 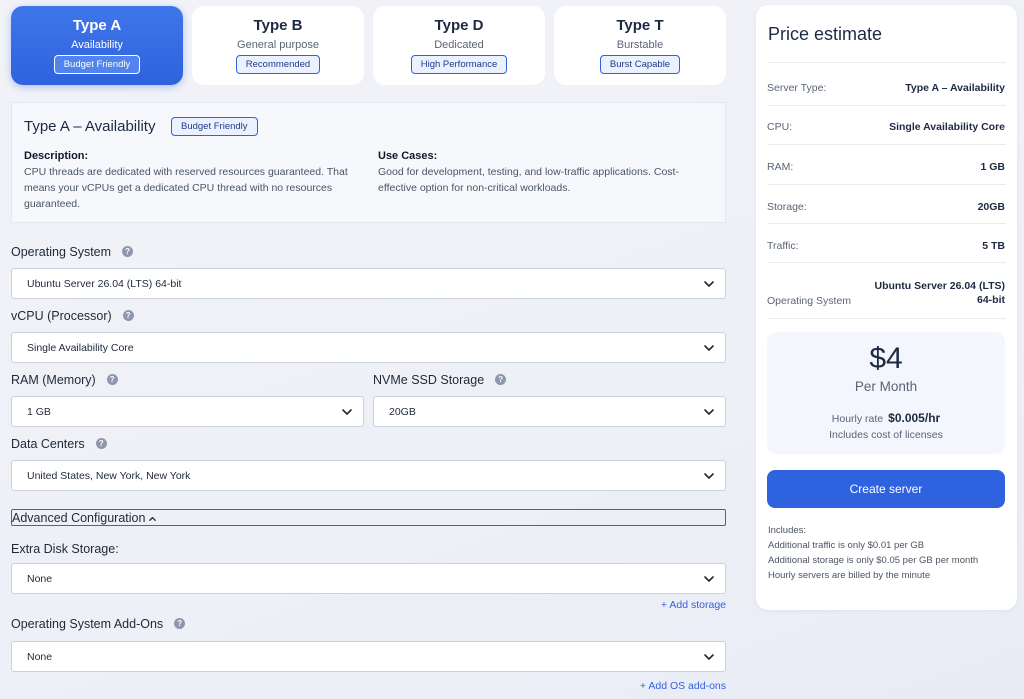 What do you see at coordinates (104, 284) in the screenshot?
I see `os-select-value: Ubuntu Server 26.04 (LTS) 64-bit` at bounding box center [104, 284].